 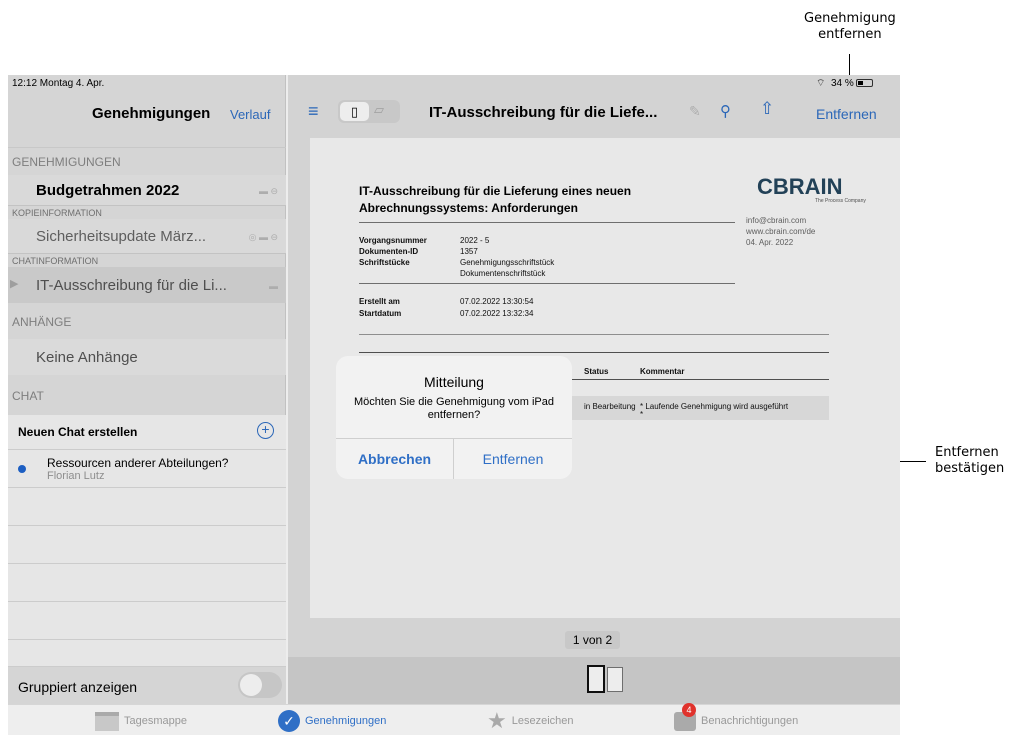 I want to click on calendar-icon, so click(x=107, y=721).